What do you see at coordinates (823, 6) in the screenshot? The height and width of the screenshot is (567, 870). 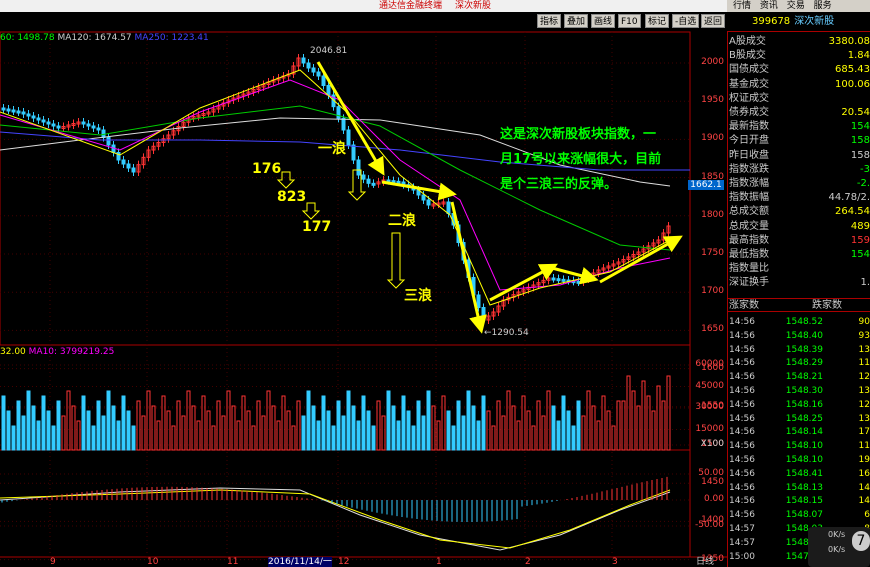 I see `menu-service: 服务` at bounding box center [823, 6].